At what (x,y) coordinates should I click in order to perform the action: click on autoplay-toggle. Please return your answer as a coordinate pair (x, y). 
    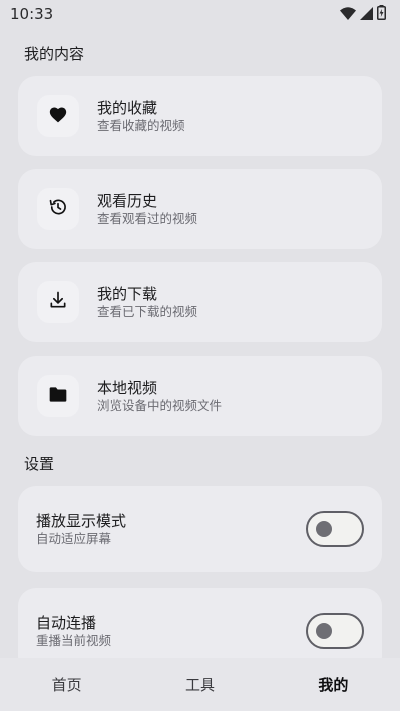
    Looking at the image, I should click on (335, 631).